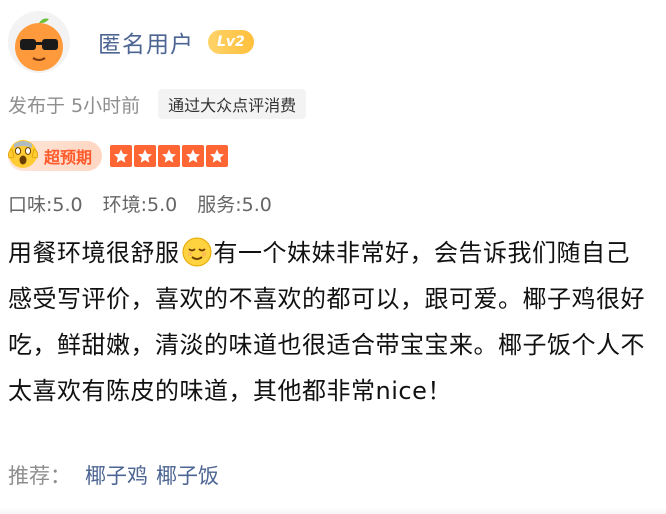 The width and height of the screenshot is (666, 514). Describe the element at coordinates (146, 42) in the screenshot. I see `username: 匿名用户` at that location.